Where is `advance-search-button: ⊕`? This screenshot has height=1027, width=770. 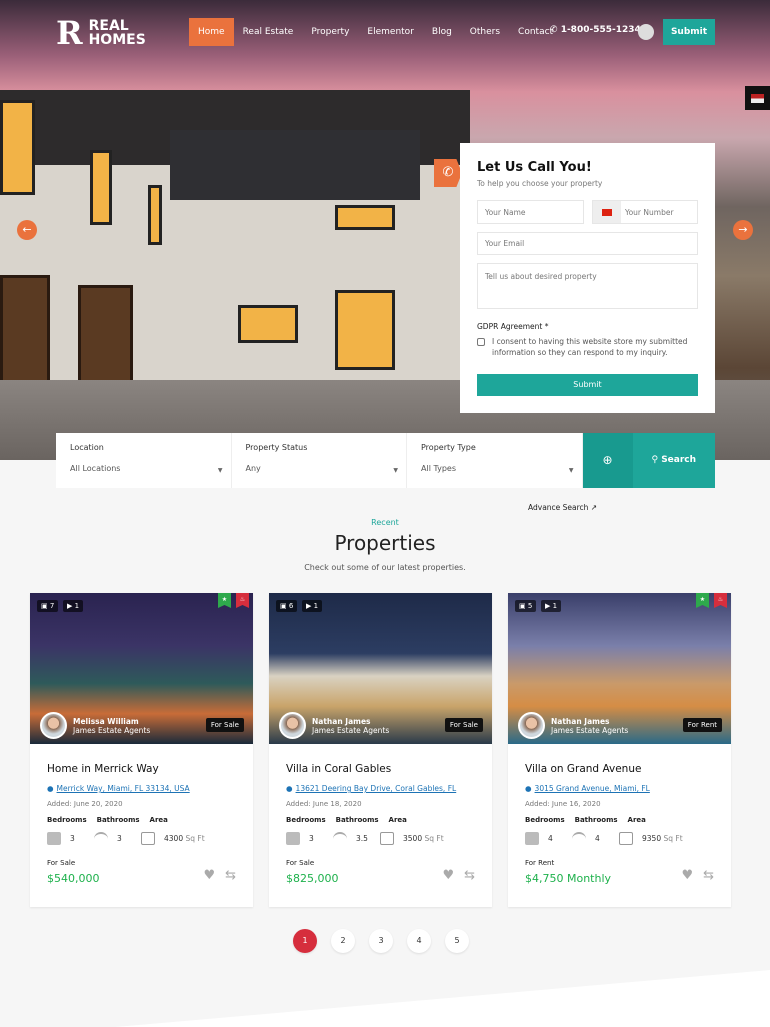
advance-search-button: ⊕ is located at coordinates (607, 460).